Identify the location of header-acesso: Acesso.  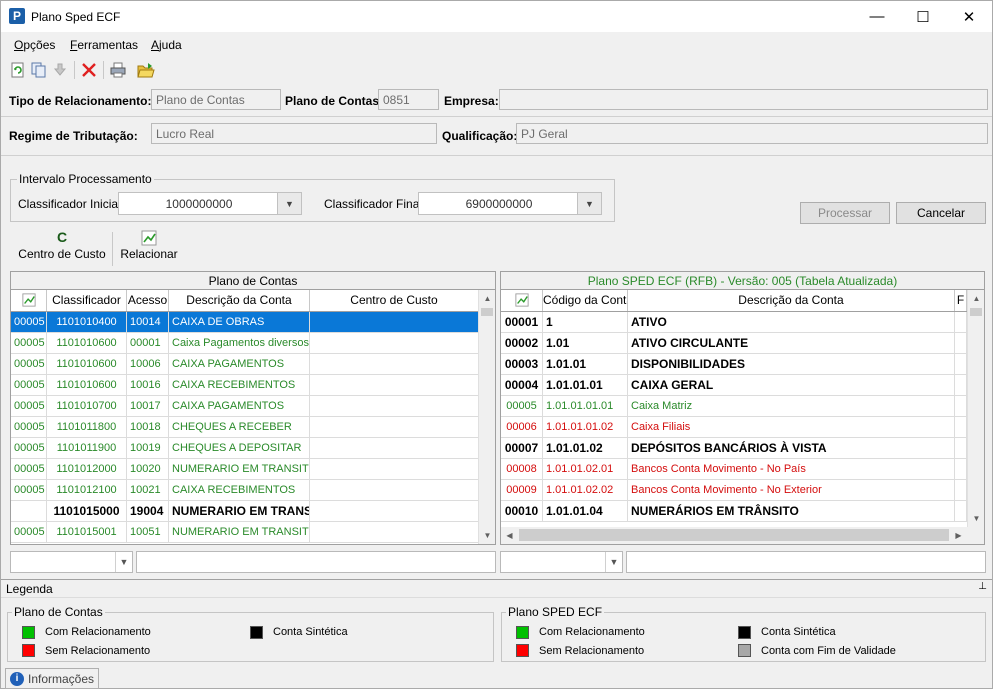
(148, 300).